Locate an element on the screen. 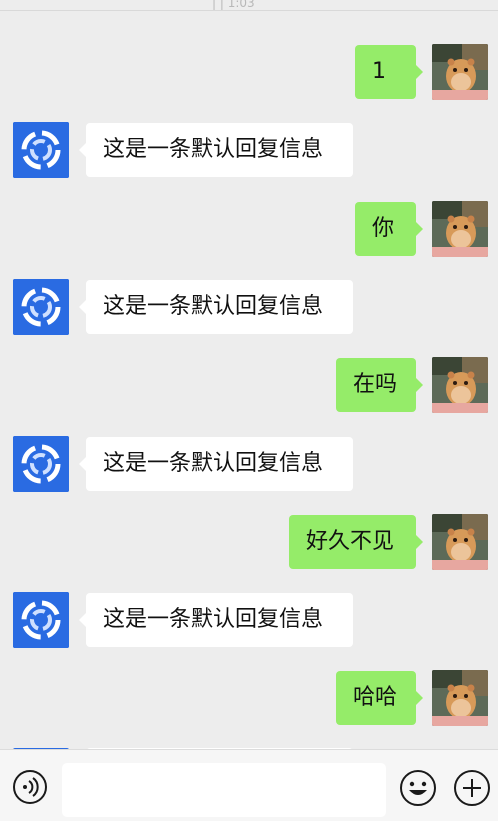 The width and height of the screenshot is (498, 821). plus-icon is located at coordinates (472, 788).